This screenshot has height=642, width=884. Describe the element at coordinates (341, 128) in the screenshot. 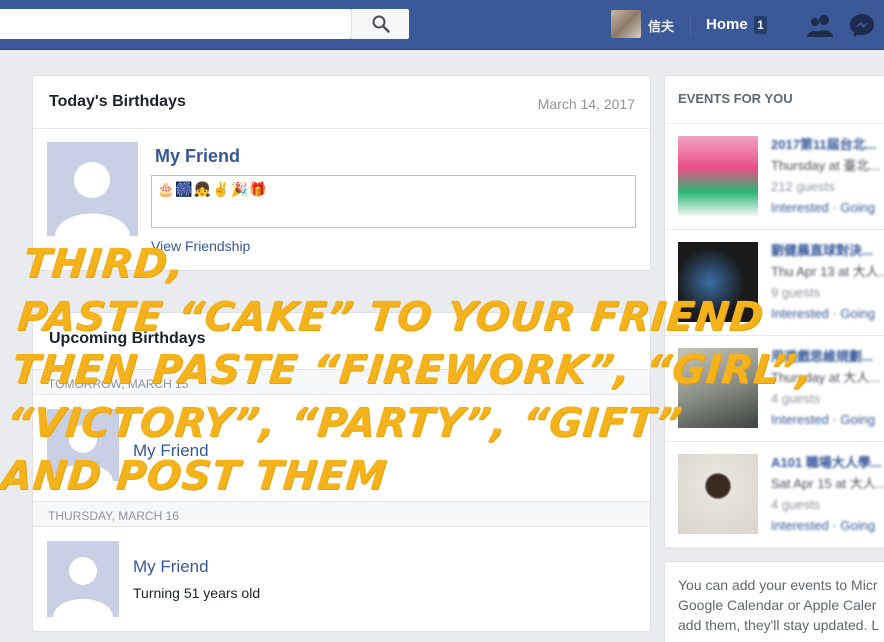

I see `card-divider` at that location.